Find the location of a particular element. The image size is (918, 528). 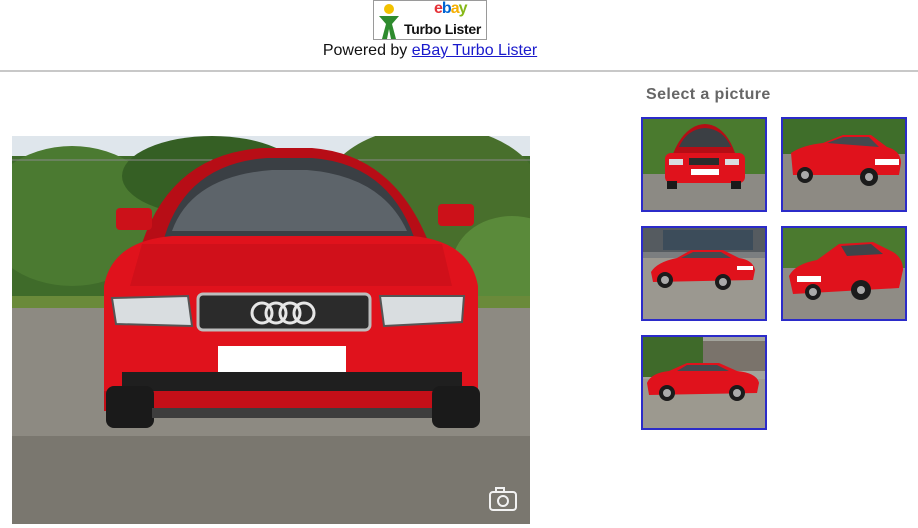

logo-product-name: Turbo Lister is located at coordinates (443, 29).